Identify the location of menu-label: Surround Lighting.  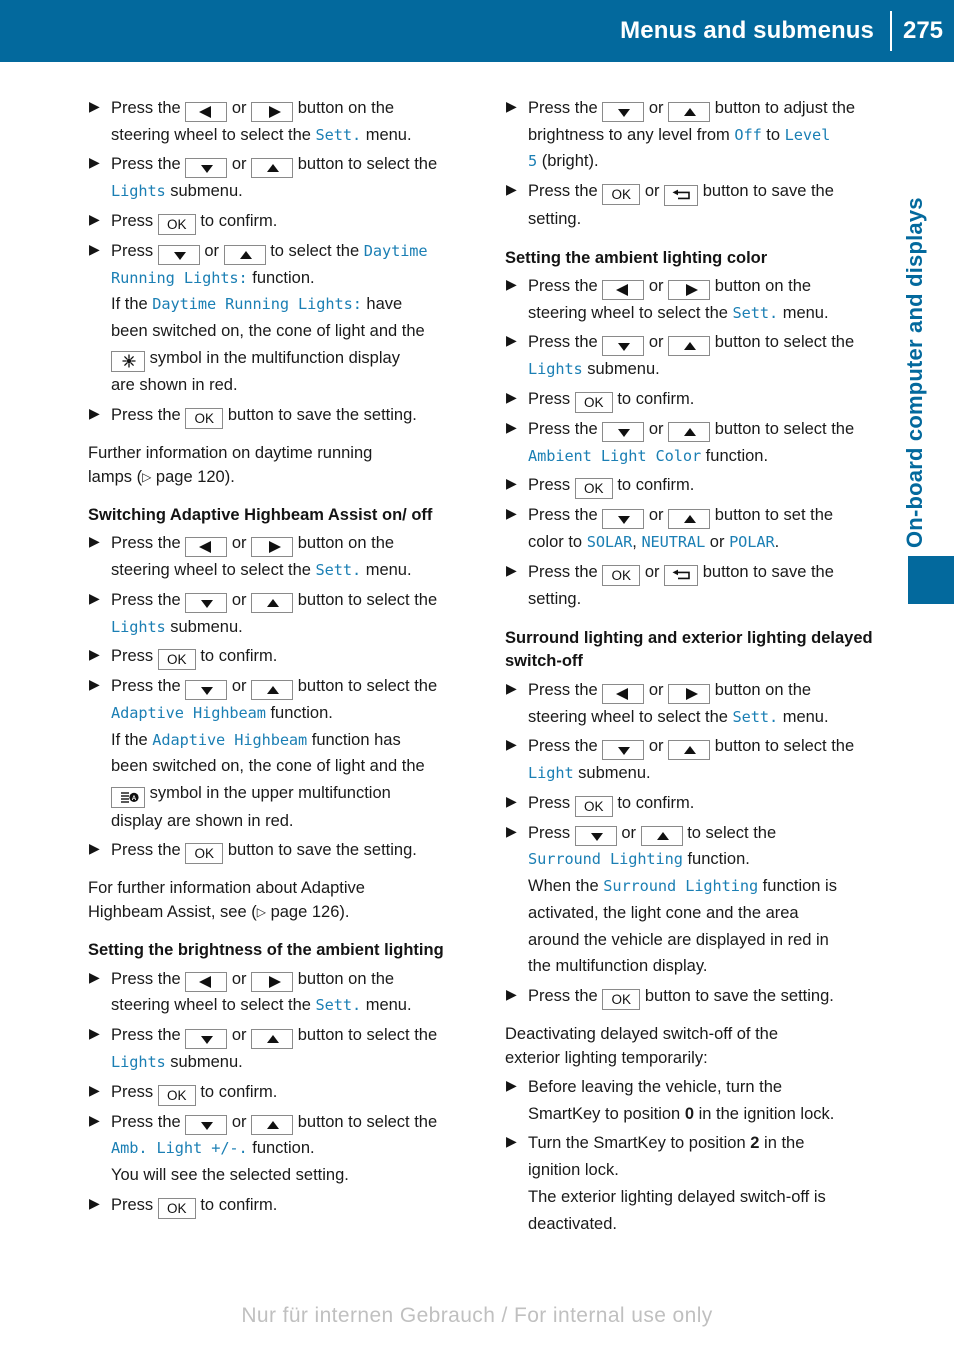
(605, 859).